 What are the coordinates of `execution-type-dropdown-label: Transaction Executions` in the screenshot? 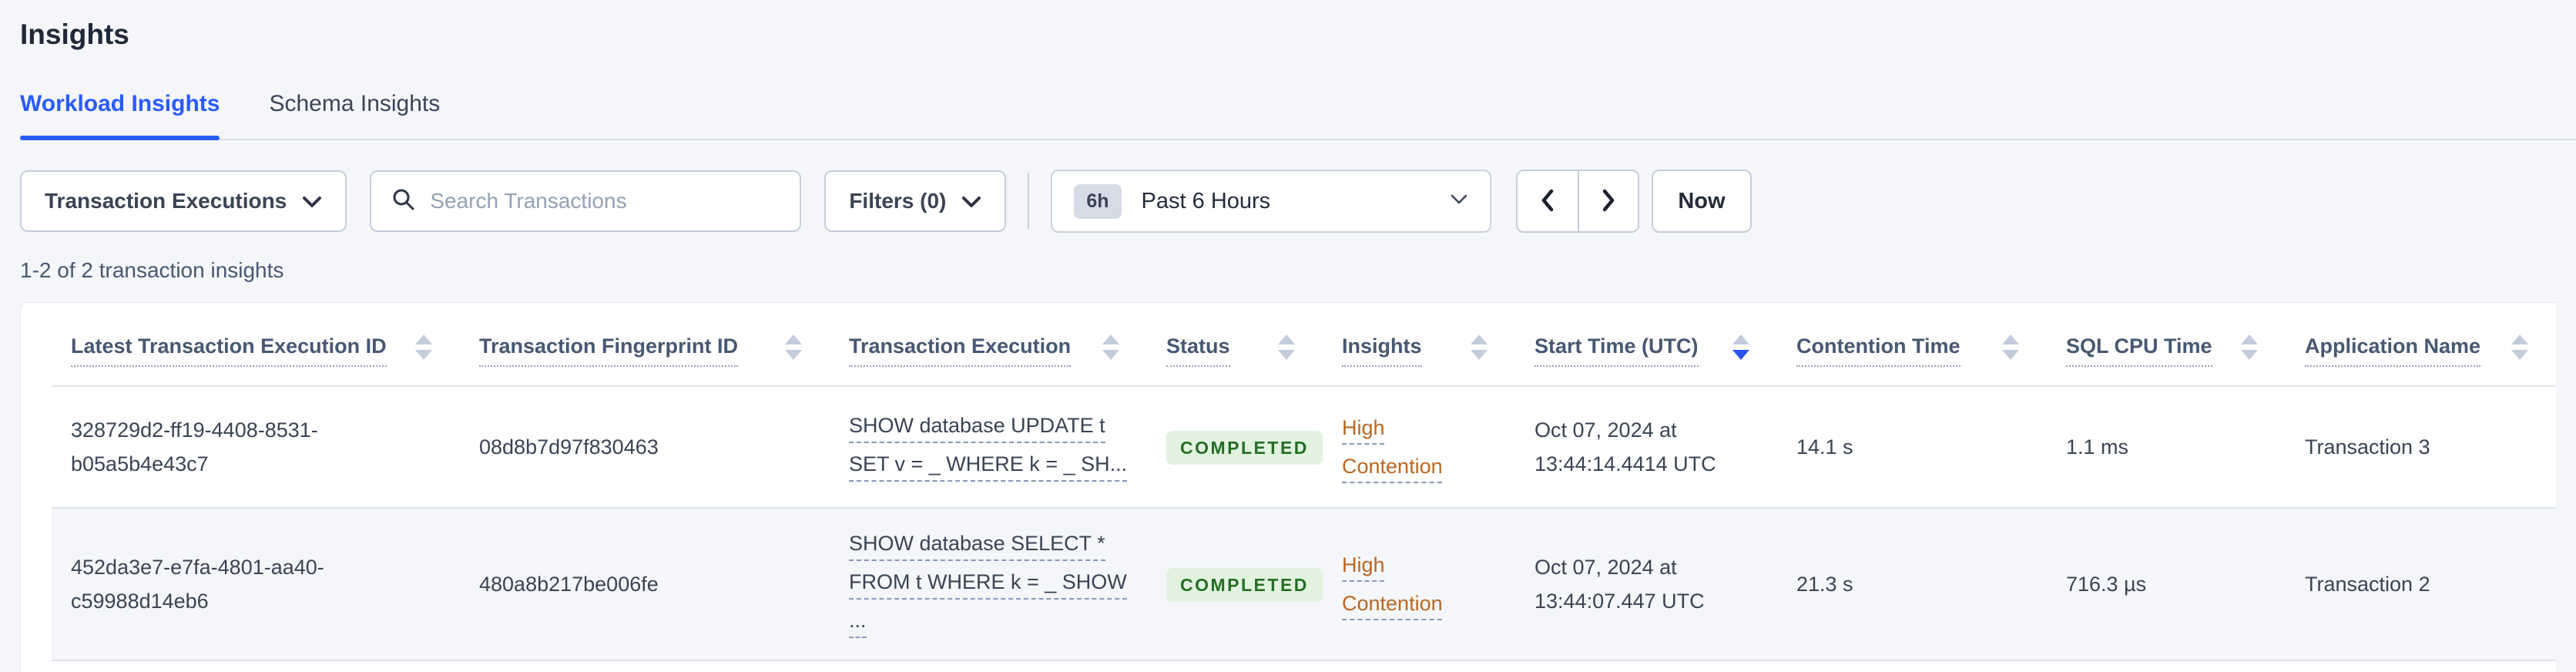 It's located at (166, 201).